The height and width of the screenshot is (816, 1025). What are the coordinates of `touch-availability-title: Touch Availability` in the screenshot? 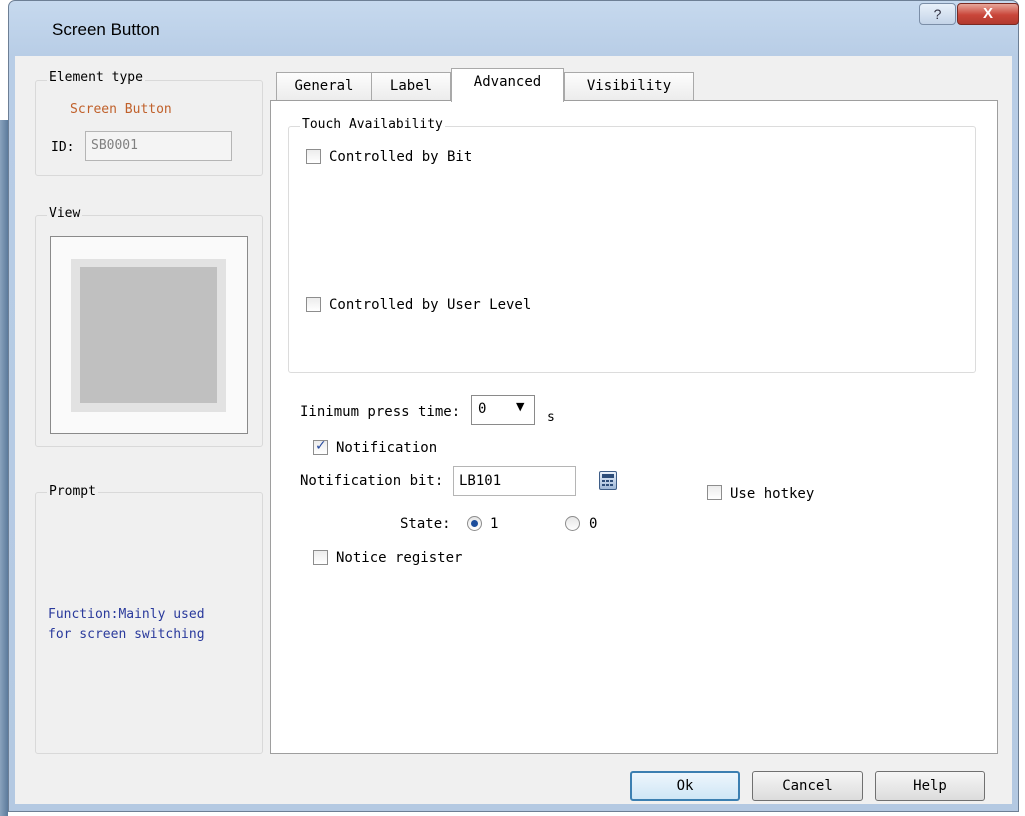 It's located at (372, 124).